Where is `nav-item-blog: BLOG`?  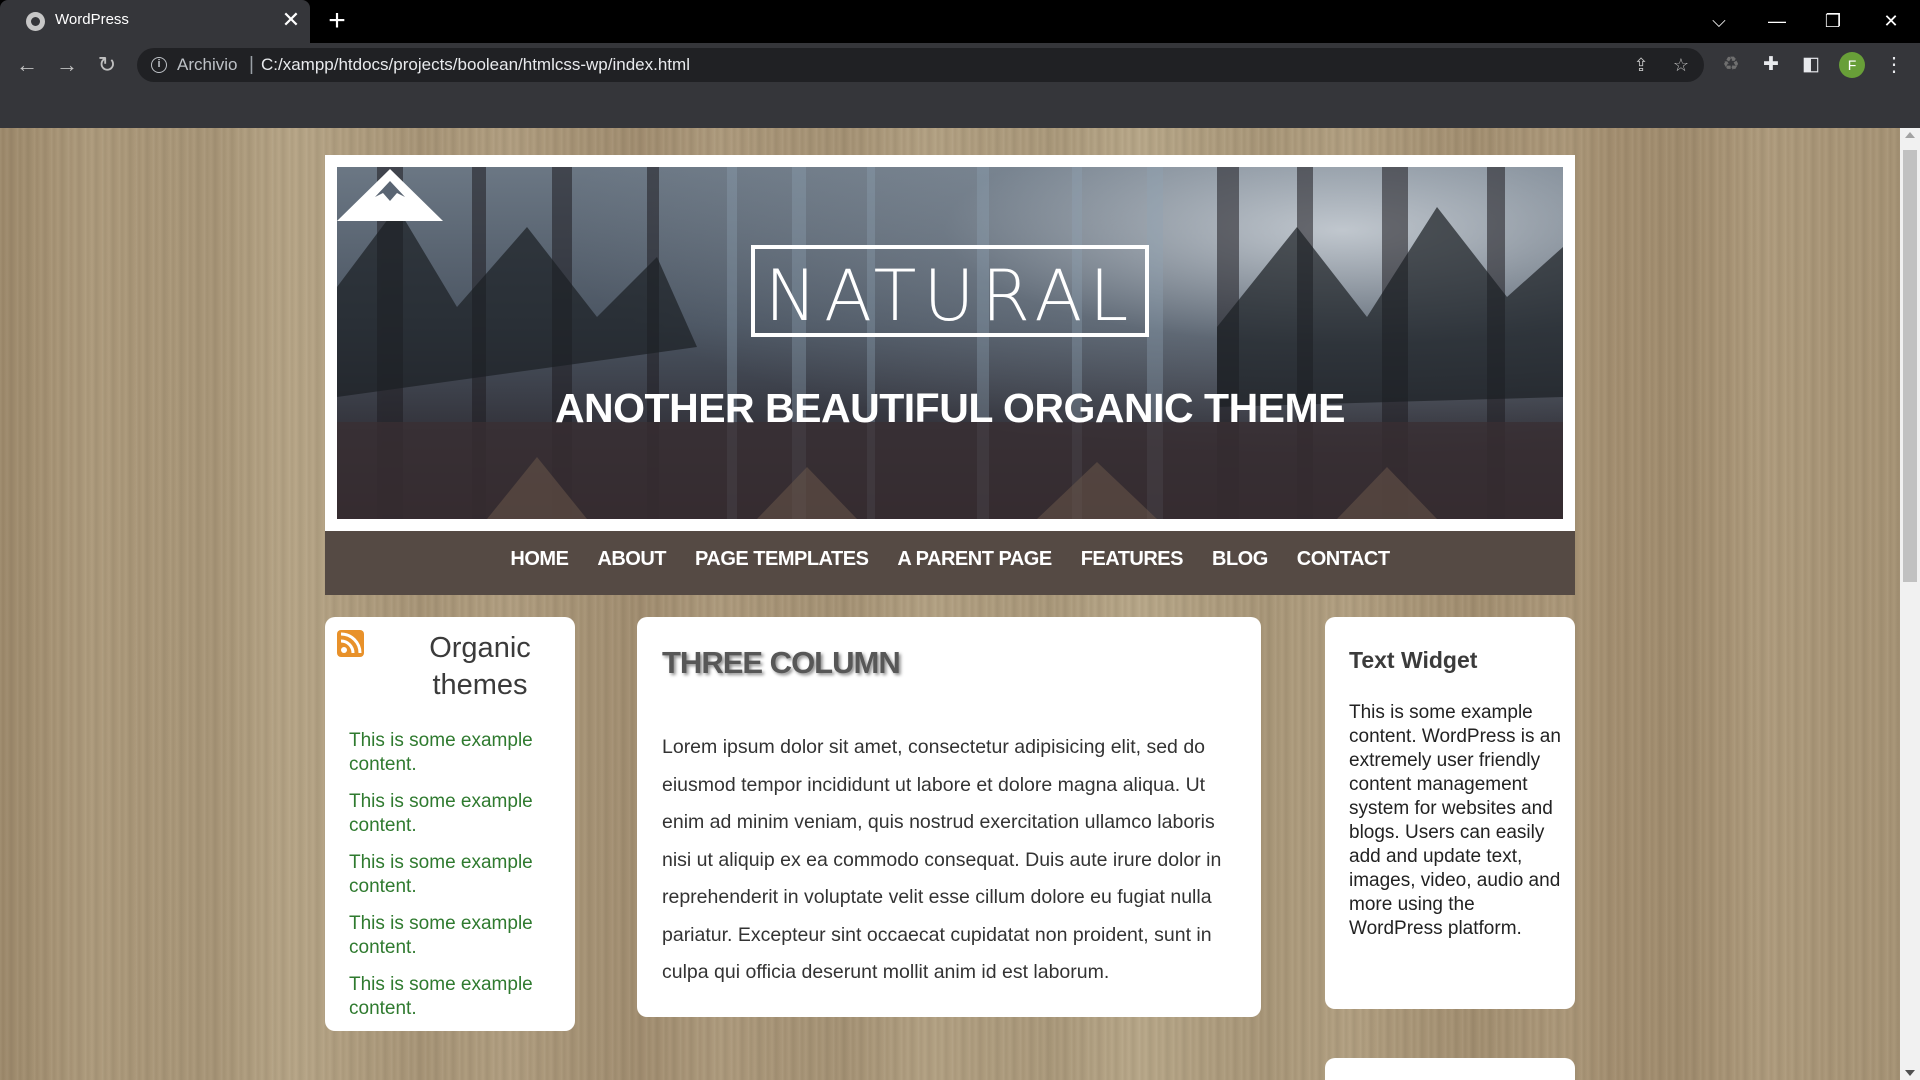 nav-item-blog: BLOG is located at coordinates (1240, 559).